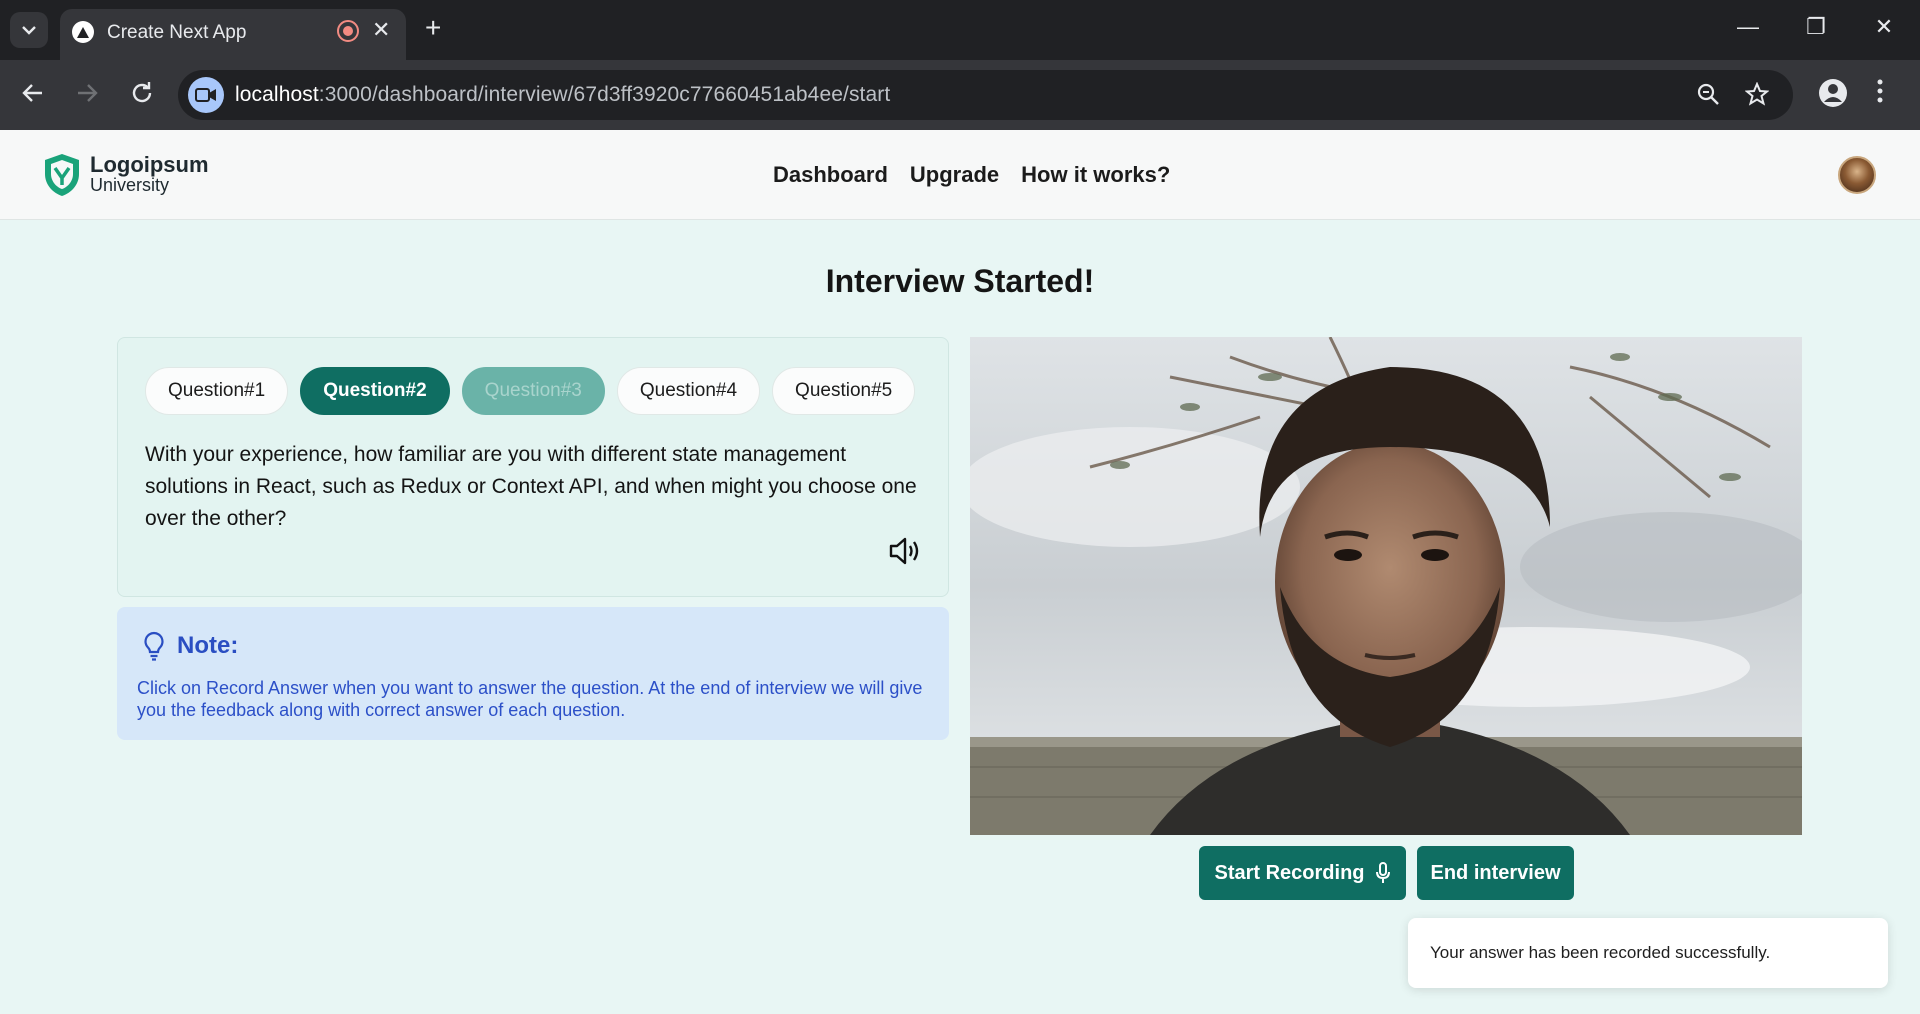 This screenshot has height=1014, width=1920. I want to click on camera-chip-icon, so click(206, 95).